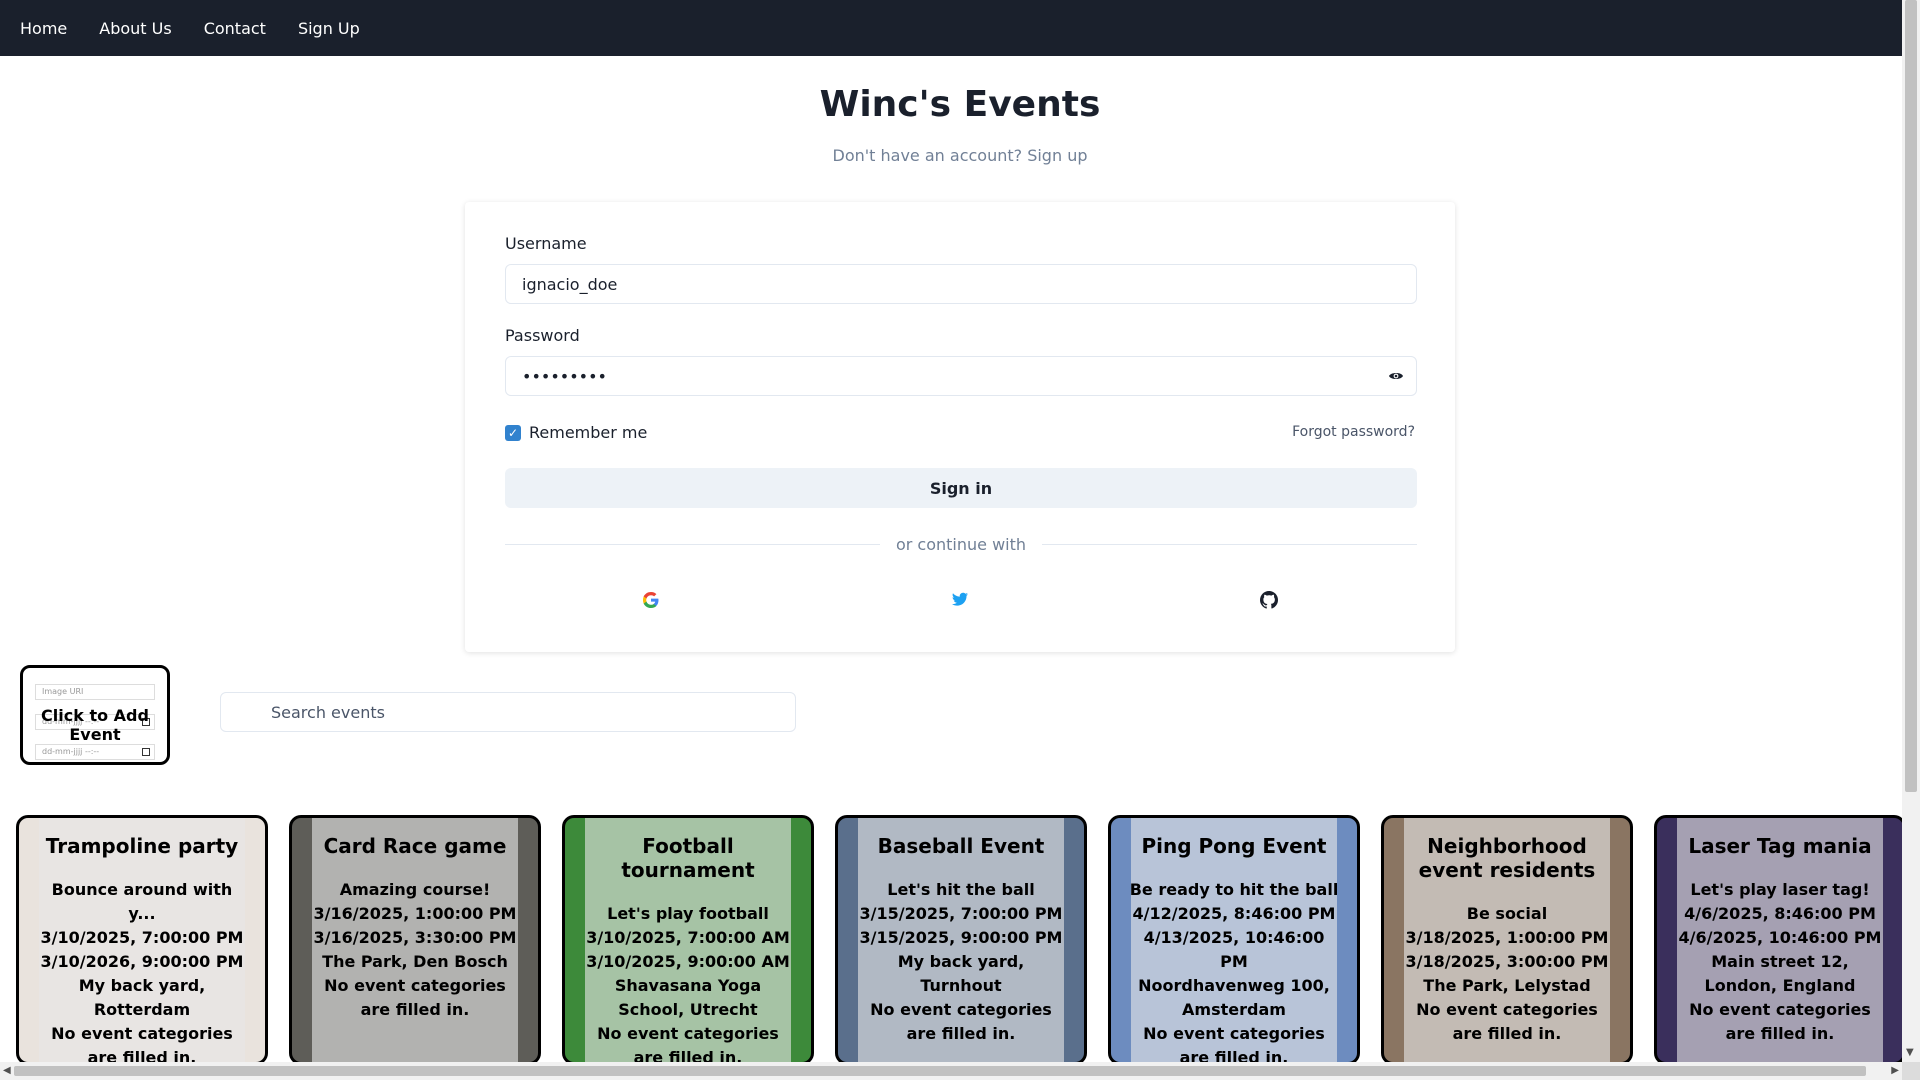 This screenshot has height=1080, width=1920. Describe the element at coordinates (688, 913) in the screenshot. I see `event-description: Let's play football` at that location.